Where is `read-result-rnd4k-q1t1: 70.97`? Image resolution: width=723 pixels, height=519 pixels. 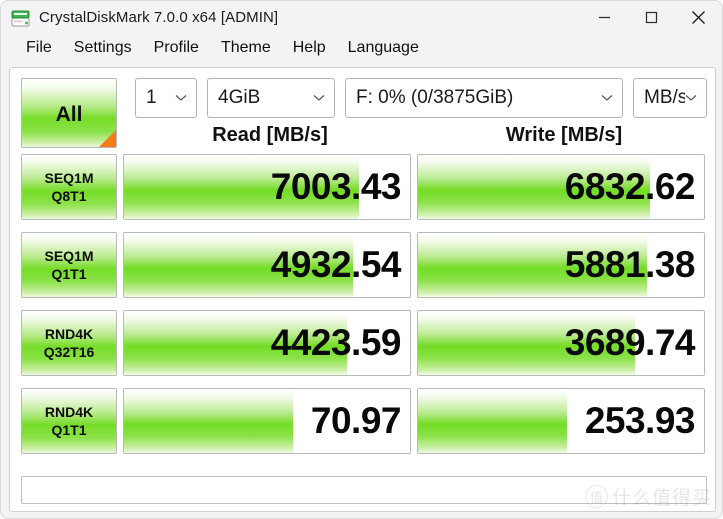
read-result-rnd4k-q1t1: 70.97 is located at coordinates (267, 421).